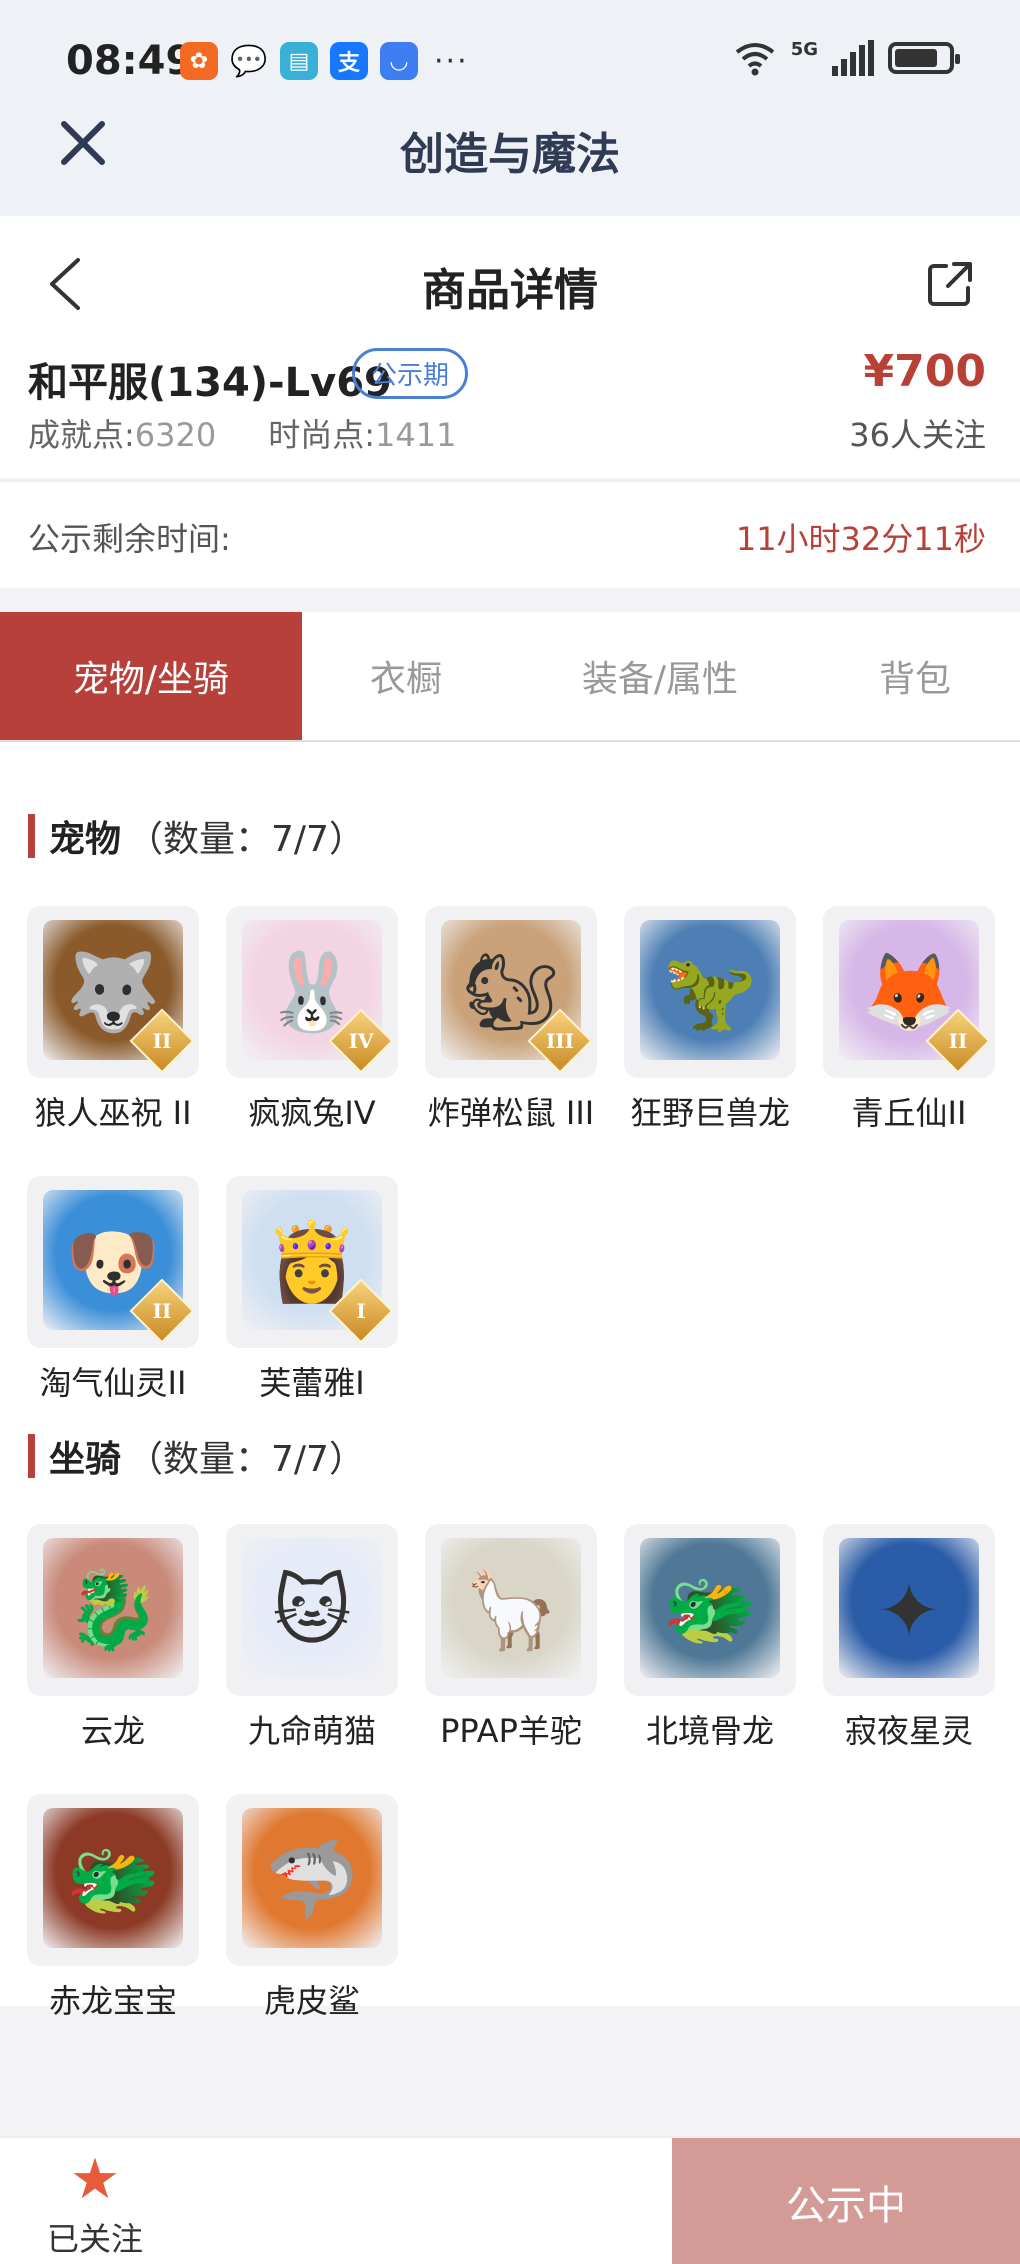 The height and width of the screenshot is (2264, 1020). What do you see at coordinates (322, 435) in the screenshot?
I see `fashion-label: 时尚点:` at bounding box center [322, 435].